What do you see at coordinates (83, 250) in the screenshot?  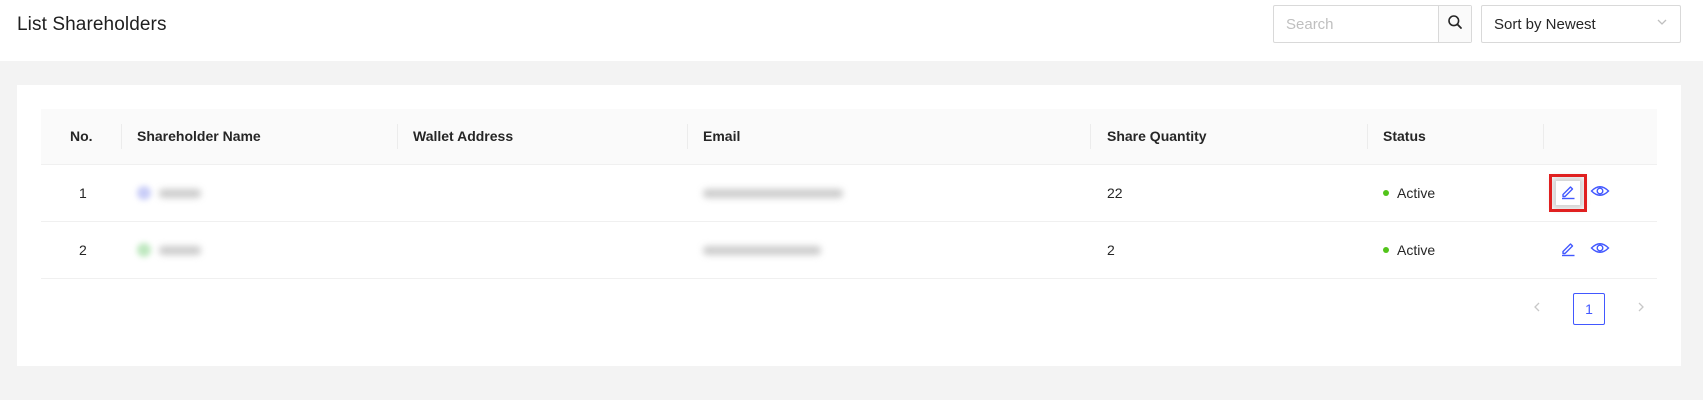 I see `row-number: 2` at bounding box center [83, 250].